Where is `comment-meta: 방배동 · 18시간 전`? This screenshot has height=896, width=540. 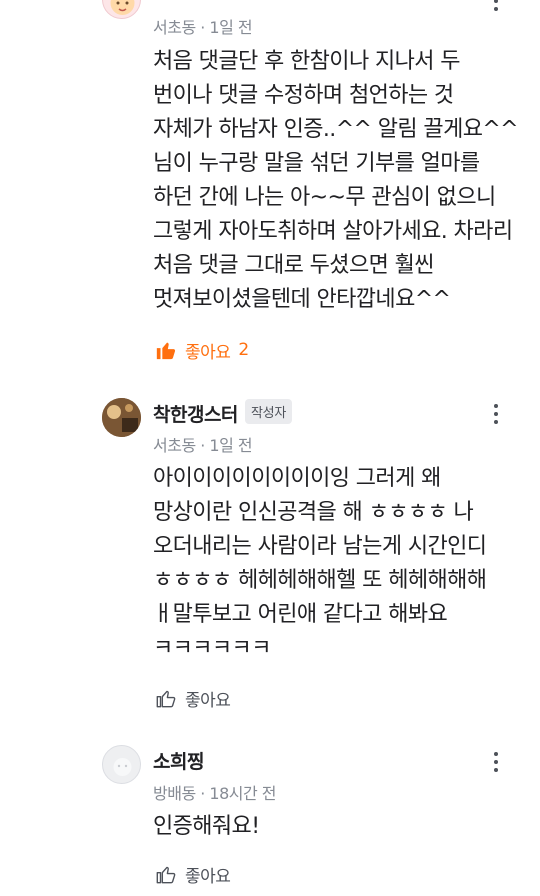 comment-meta: 방배동 · 18시간 전 is located at coordinates (215, 793).